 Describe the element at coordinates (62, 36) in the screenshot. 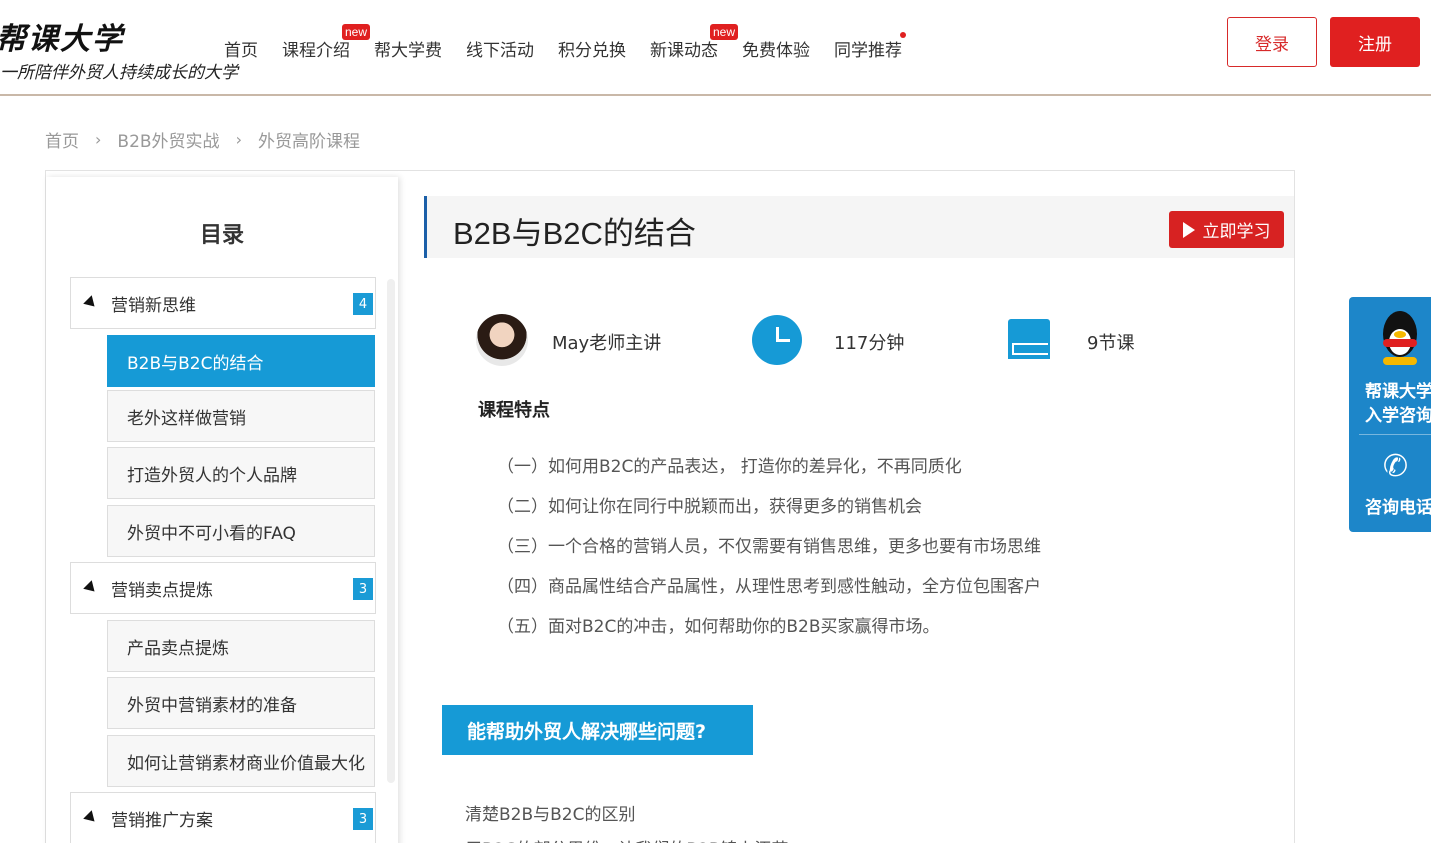

I see `logo-title: 帮课大学` at that location.